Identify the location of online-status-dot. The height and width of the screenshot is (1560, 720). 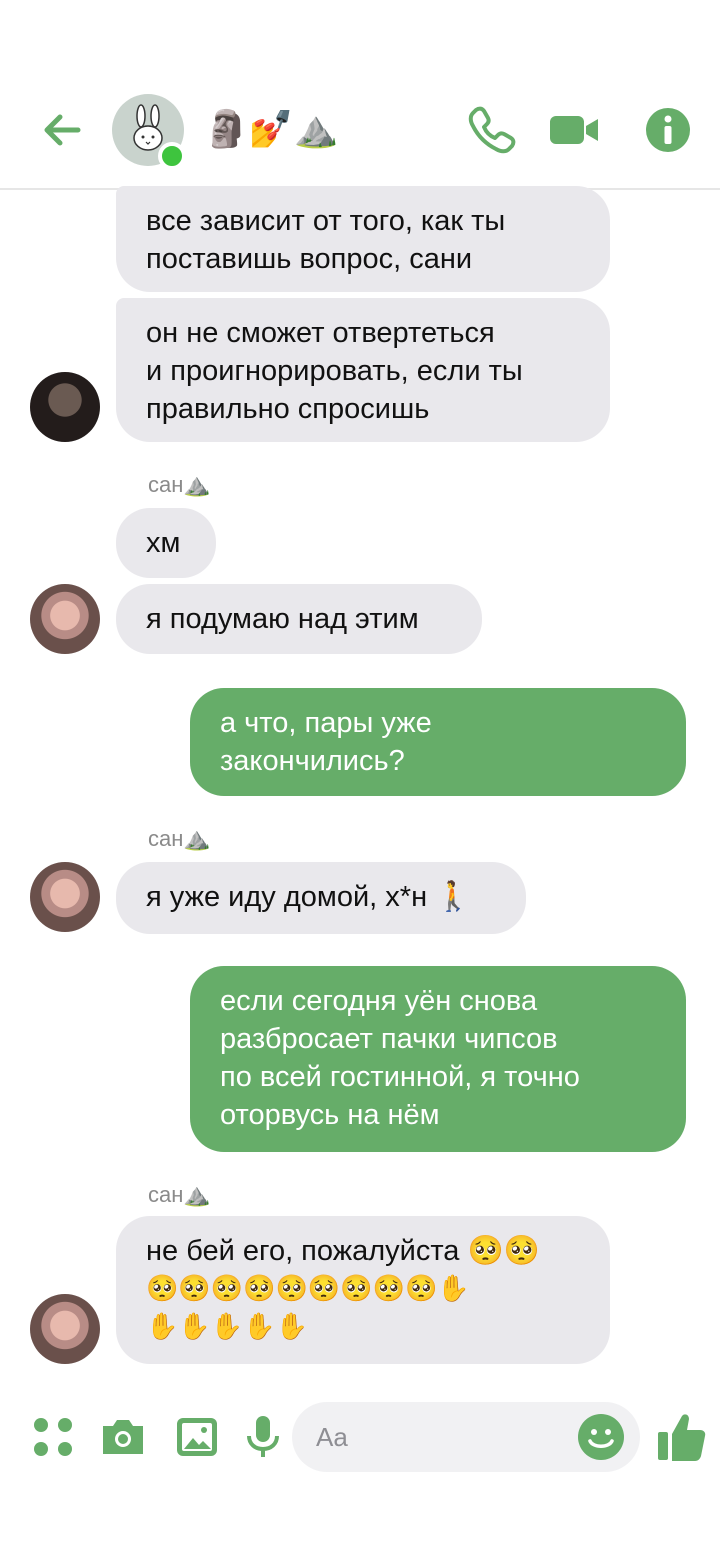
(172, 156).